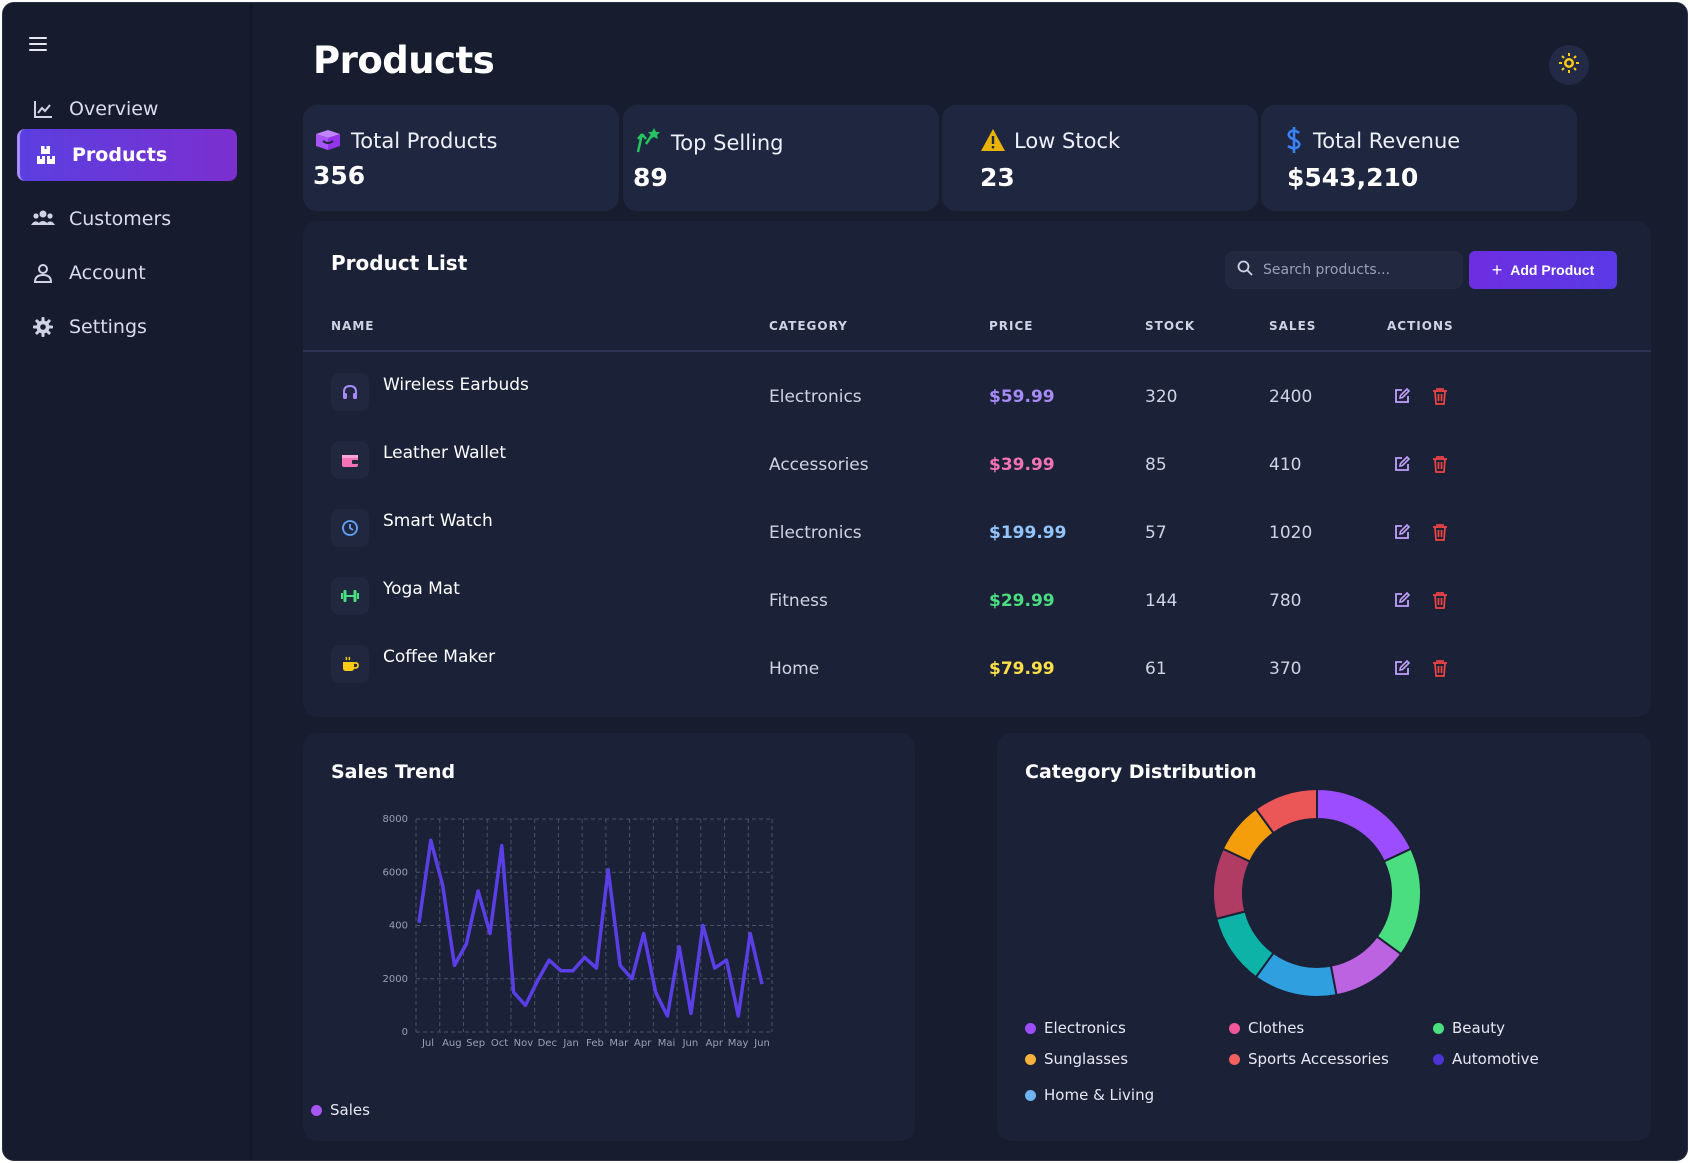 Image resolution: width=1690 pixels, height=1163 pixels. Describe the element at coordinates (438, 521) in the screenshot. I see `product-name: Smart Watch` at that location.